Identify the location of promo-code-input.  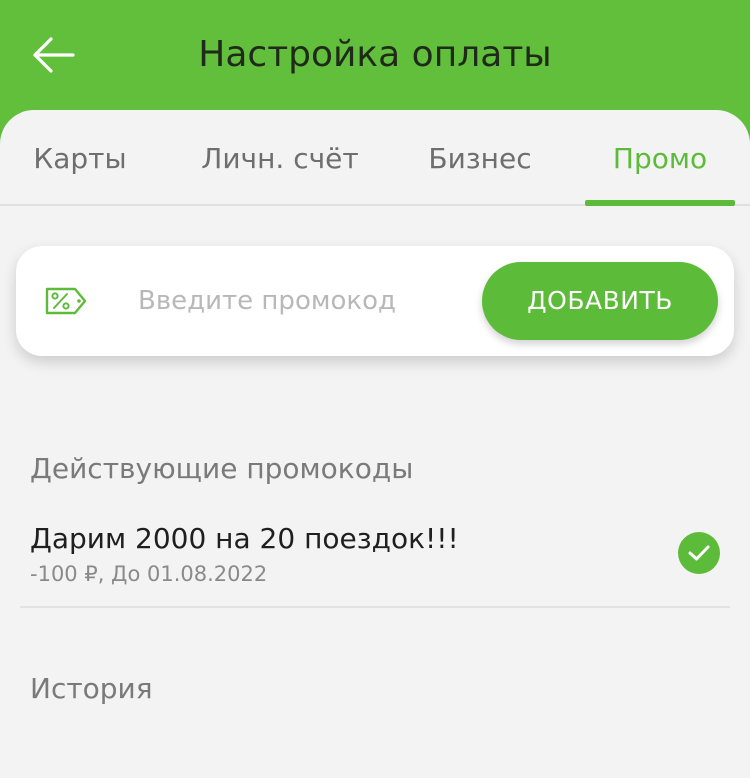
(308, 301).